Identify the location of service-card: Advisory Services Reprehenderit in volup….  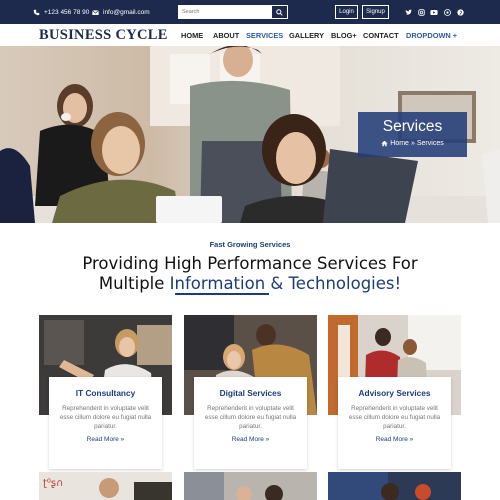
(394, 392).